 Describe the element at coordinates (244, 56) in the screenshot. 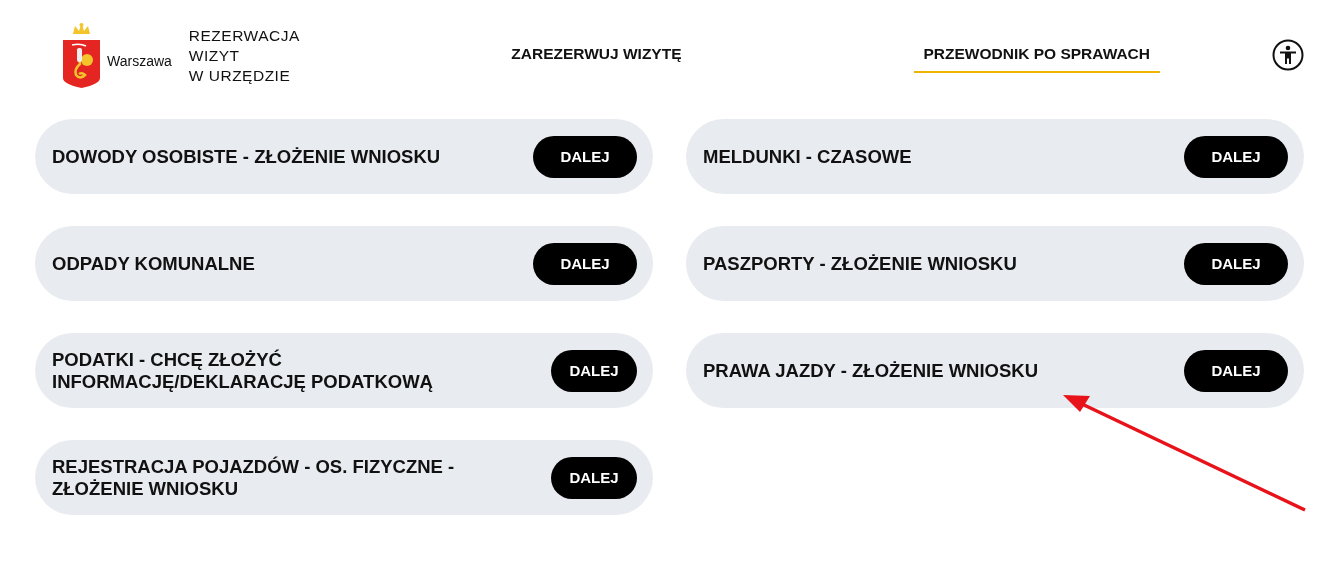

I see `app-title: REZERWACJA WIZYT W URZĘDZIE` at that location.